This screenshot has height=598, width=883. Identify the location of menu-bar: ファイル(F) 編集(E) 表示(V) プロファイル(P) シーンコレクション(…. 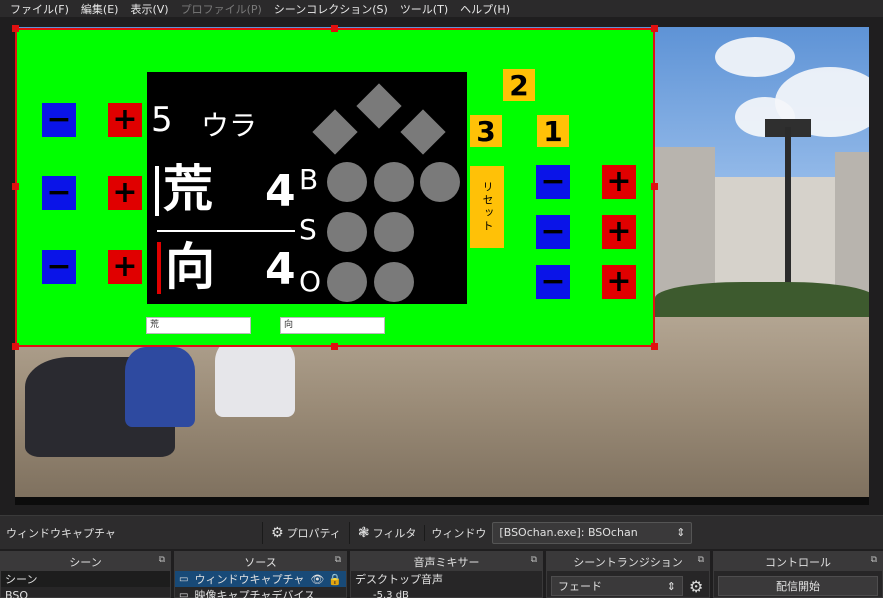
(441, 8).